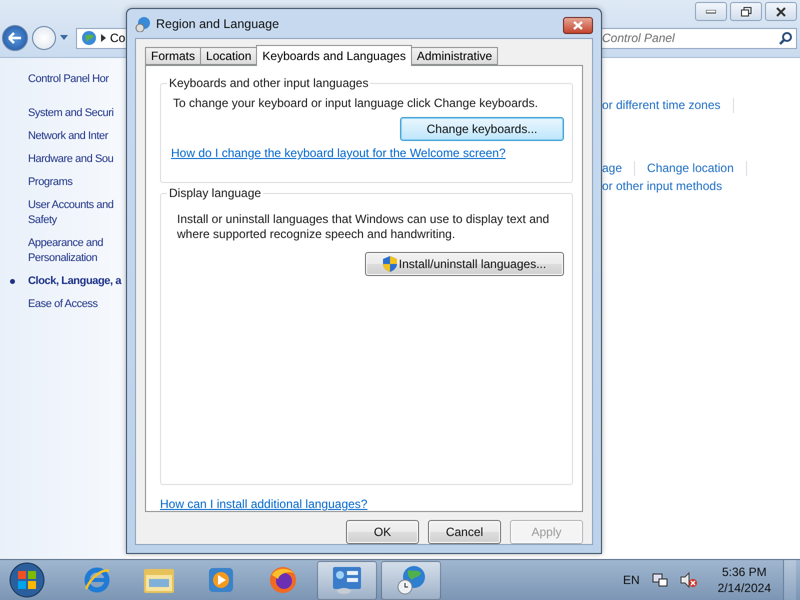 This screenshot has width=800, height=600. I want to click on tab: Administrative, so click(454, 56).